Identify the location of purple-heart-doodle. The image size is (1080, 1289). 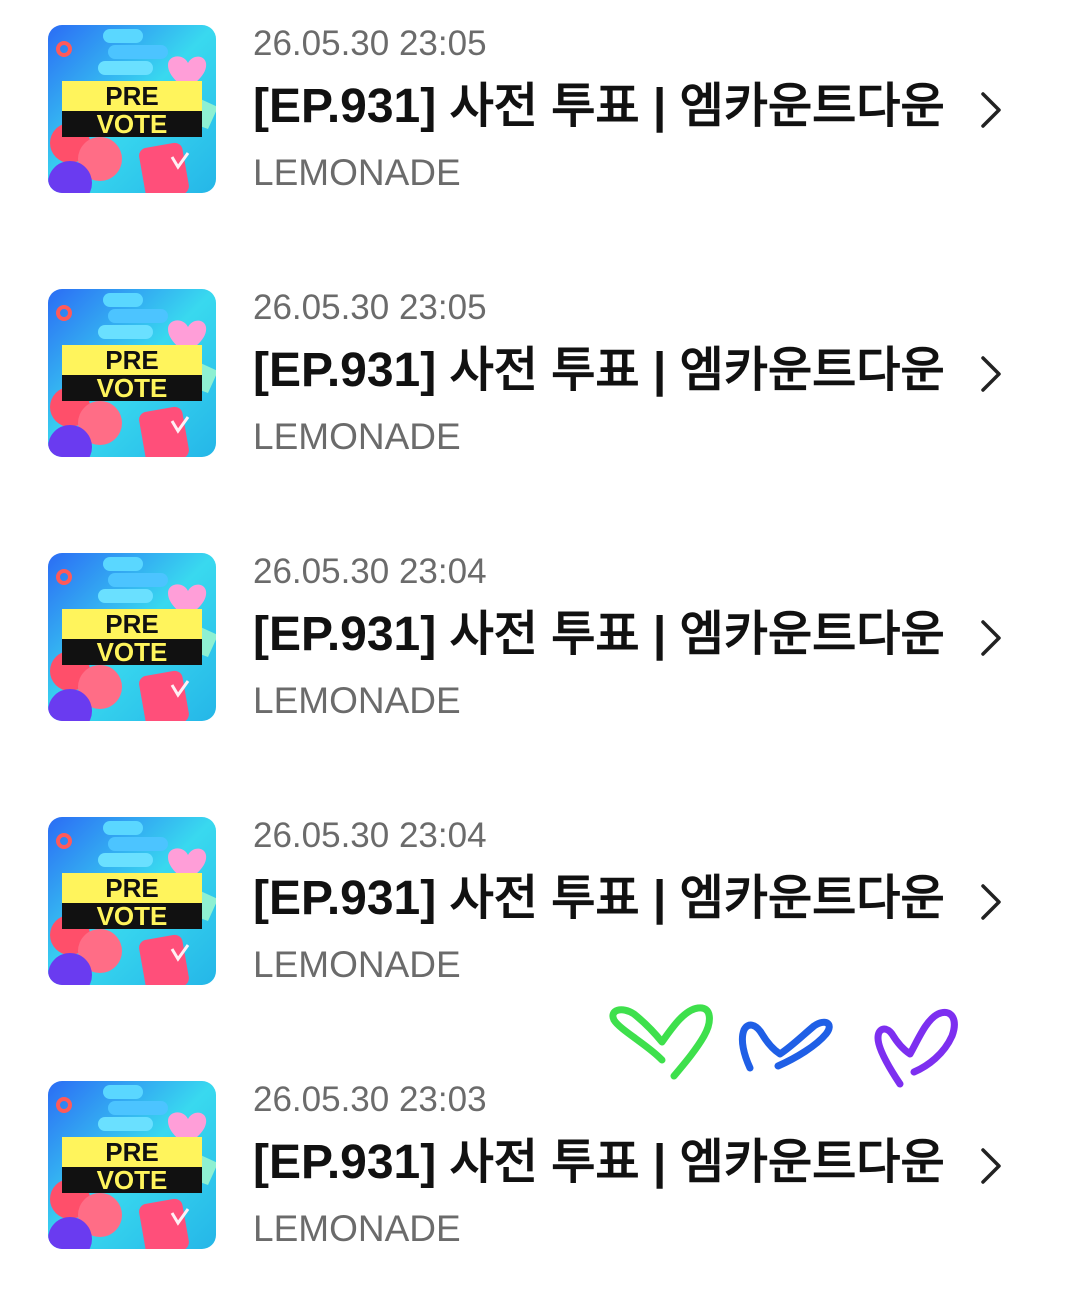
(916, 1048).